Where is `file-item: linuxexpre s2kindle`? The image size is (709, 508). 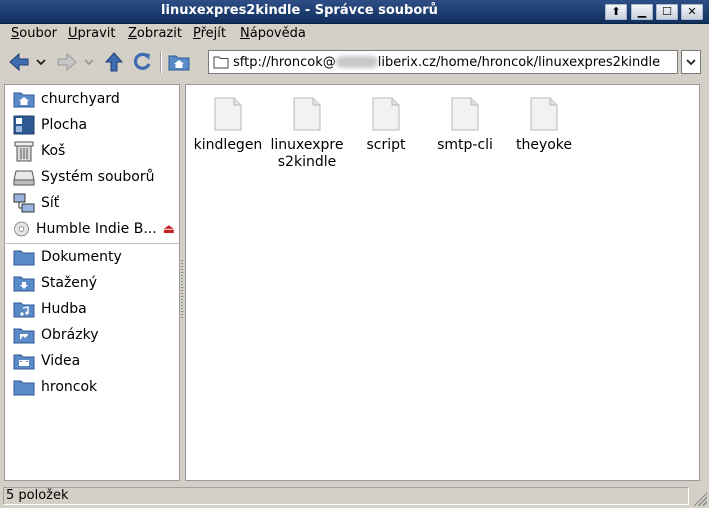
file-item: linuxexpre s2kindle is located at coordinates (307, 134).